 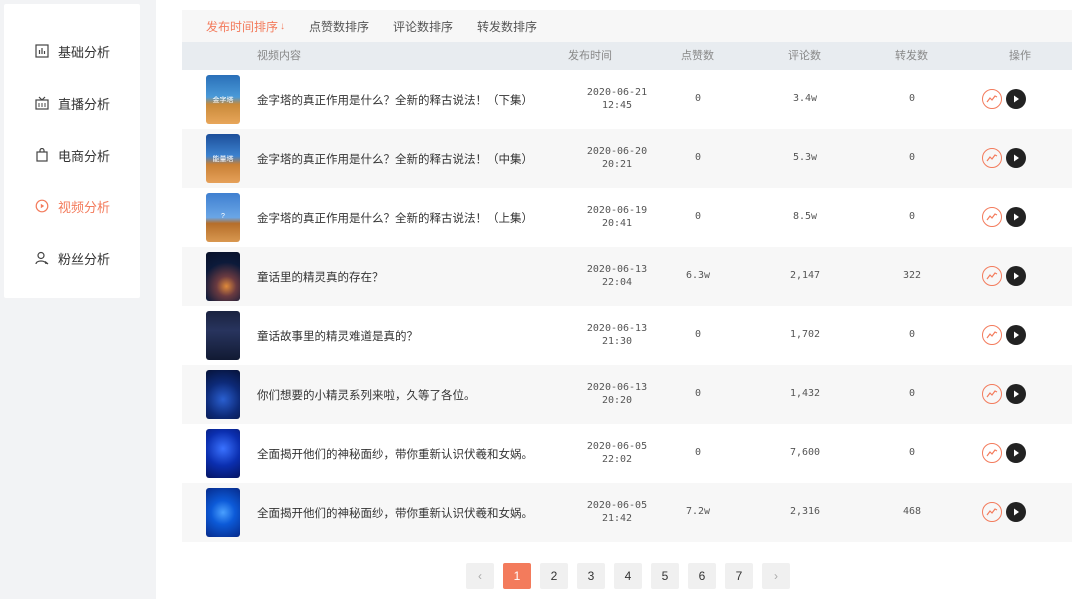 What do you see at coordinates (42, 258) in the screenshot?
I see `user-icon` at bounding box center [42, 258].